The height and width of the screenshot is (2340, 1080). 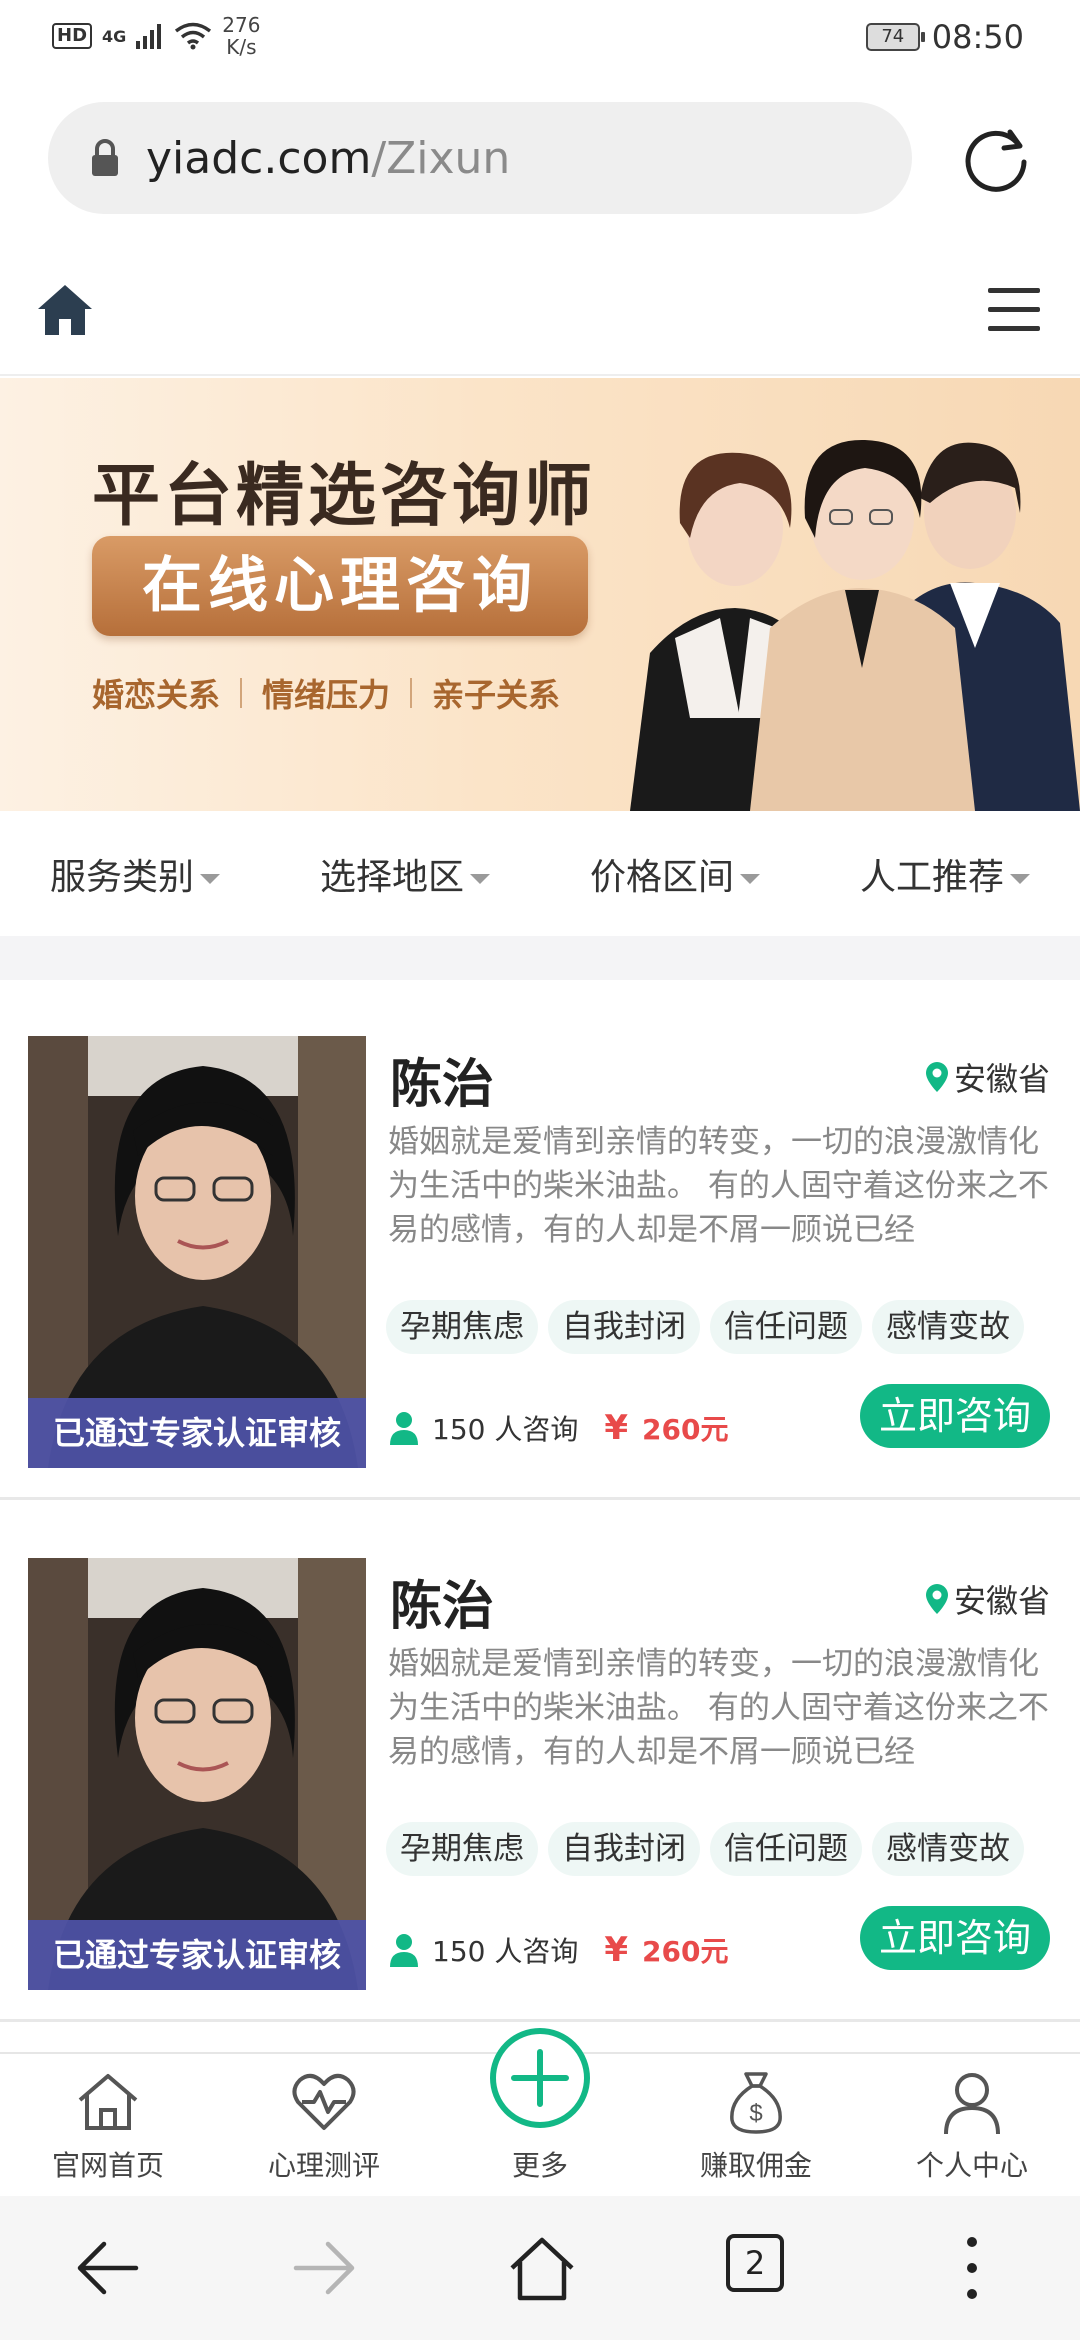 What do you see at coordinates (755, 2263) in the screenshot?
I see `tab-count: 2` at bounding box center [755, 2263].